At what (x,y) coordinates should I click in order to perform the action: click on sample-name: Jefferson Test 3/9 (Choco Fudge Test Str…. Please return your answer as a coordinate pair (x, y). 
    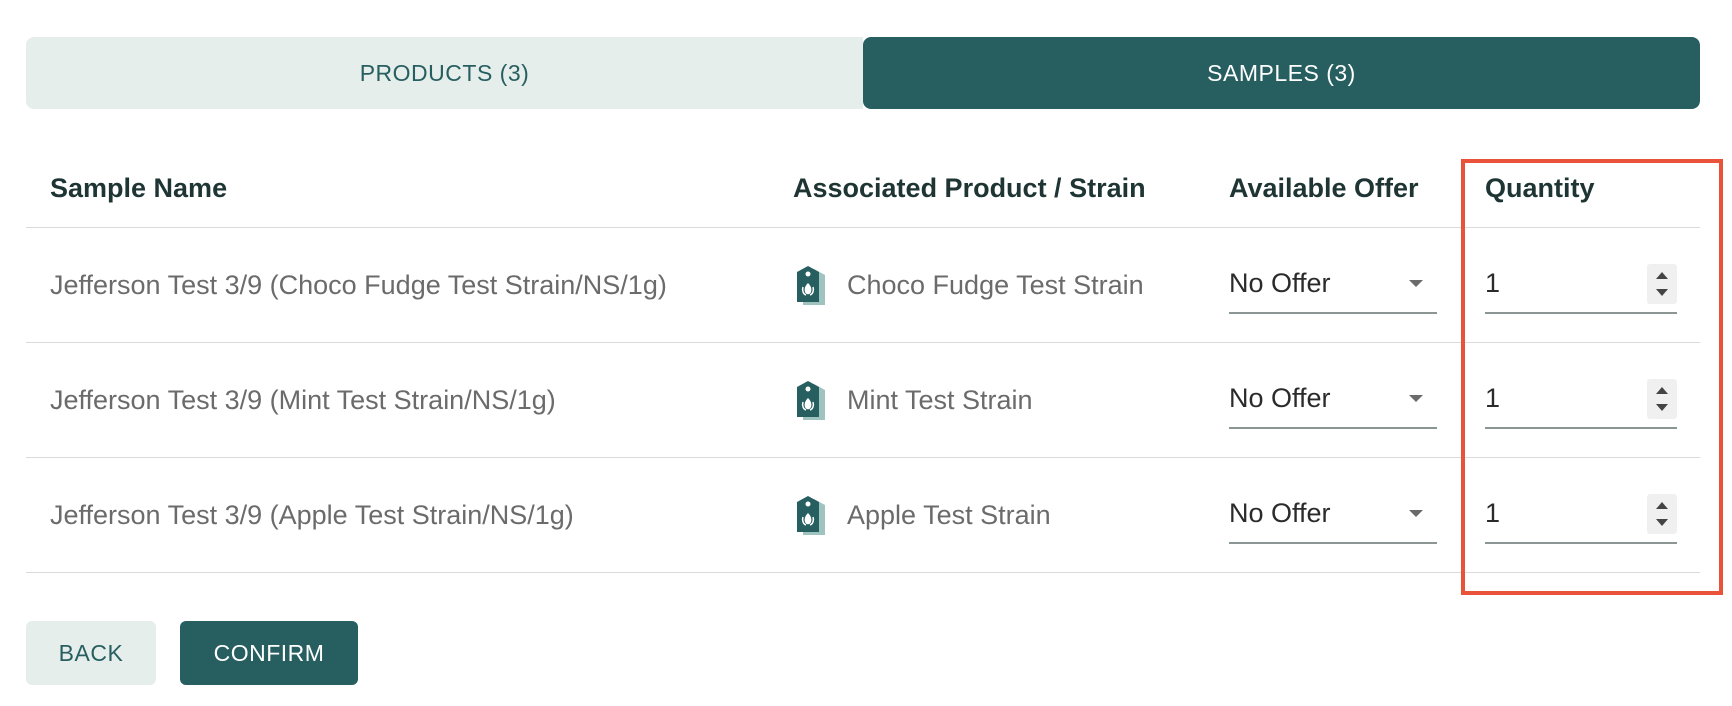
    Looking at the image, I should click on (358, 284).